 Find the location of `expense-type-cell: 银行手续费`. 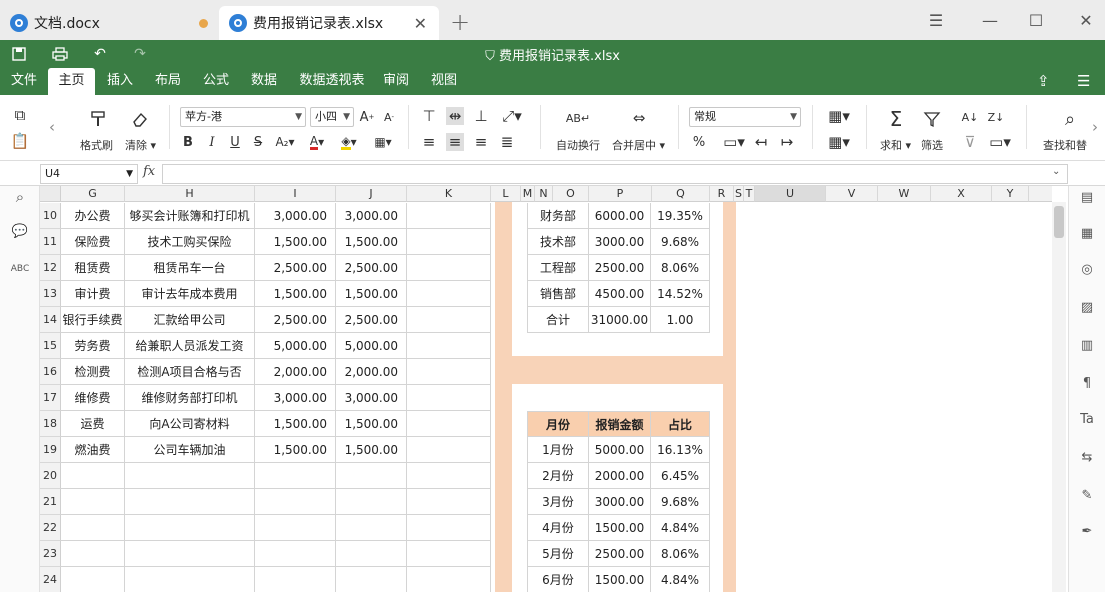

expense-type-cell: 银行手续费 is located at coordinates (93, 320).